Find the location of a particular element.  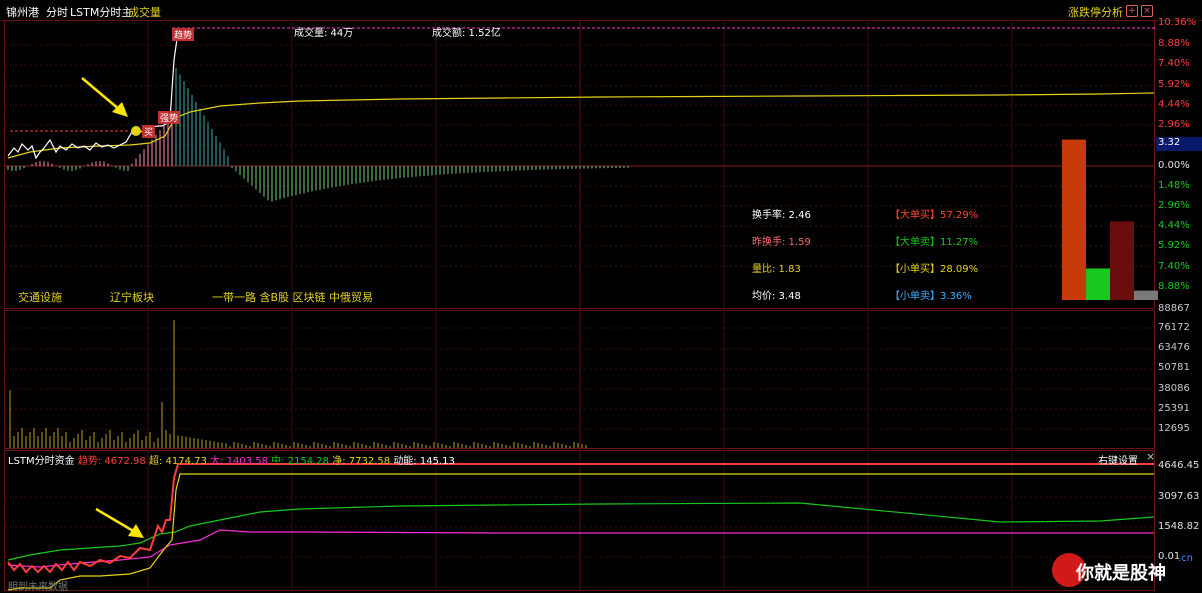

vol-axis-5: 25391 is located at coordinates (1174, 408).